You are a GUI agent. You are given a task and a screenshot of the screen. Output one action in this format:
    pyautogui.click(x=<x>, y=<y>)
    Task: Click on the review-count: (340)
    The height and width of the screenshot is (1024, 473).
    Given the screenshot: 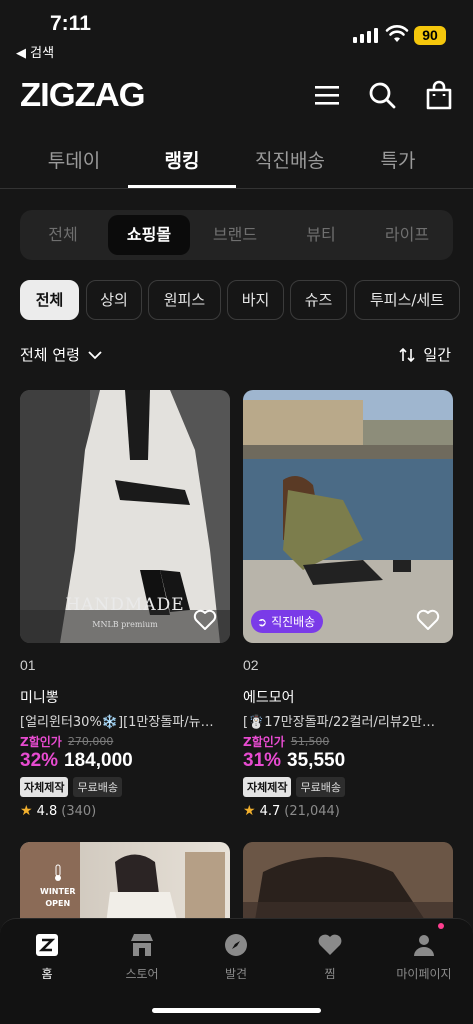 What is the action you would take?
    pyautogui.click(x=79, y=811)
    